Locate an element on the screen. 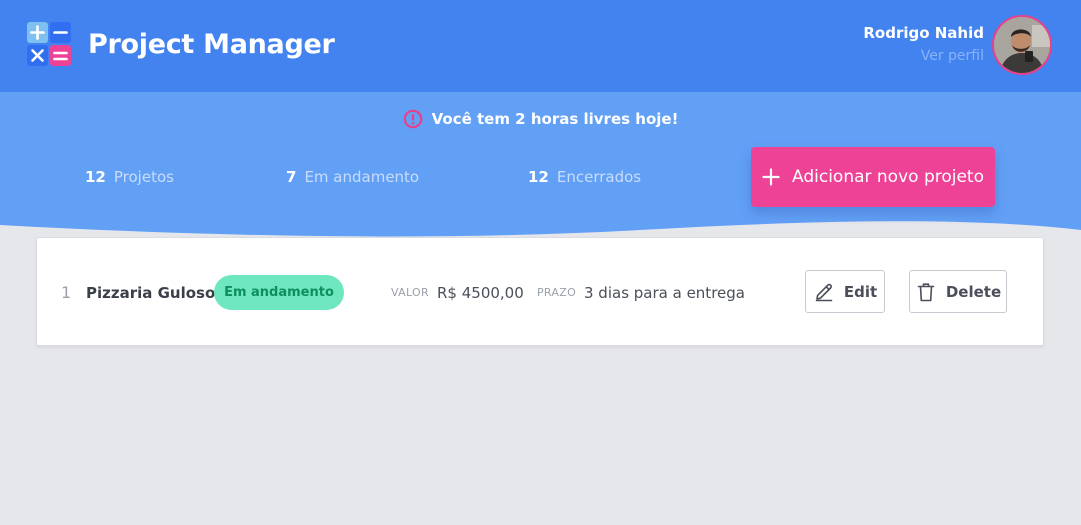 This screenshot has height=525, width=1081. stat-in-progress: 7 Em andamento is located at coordinates (352, 177).